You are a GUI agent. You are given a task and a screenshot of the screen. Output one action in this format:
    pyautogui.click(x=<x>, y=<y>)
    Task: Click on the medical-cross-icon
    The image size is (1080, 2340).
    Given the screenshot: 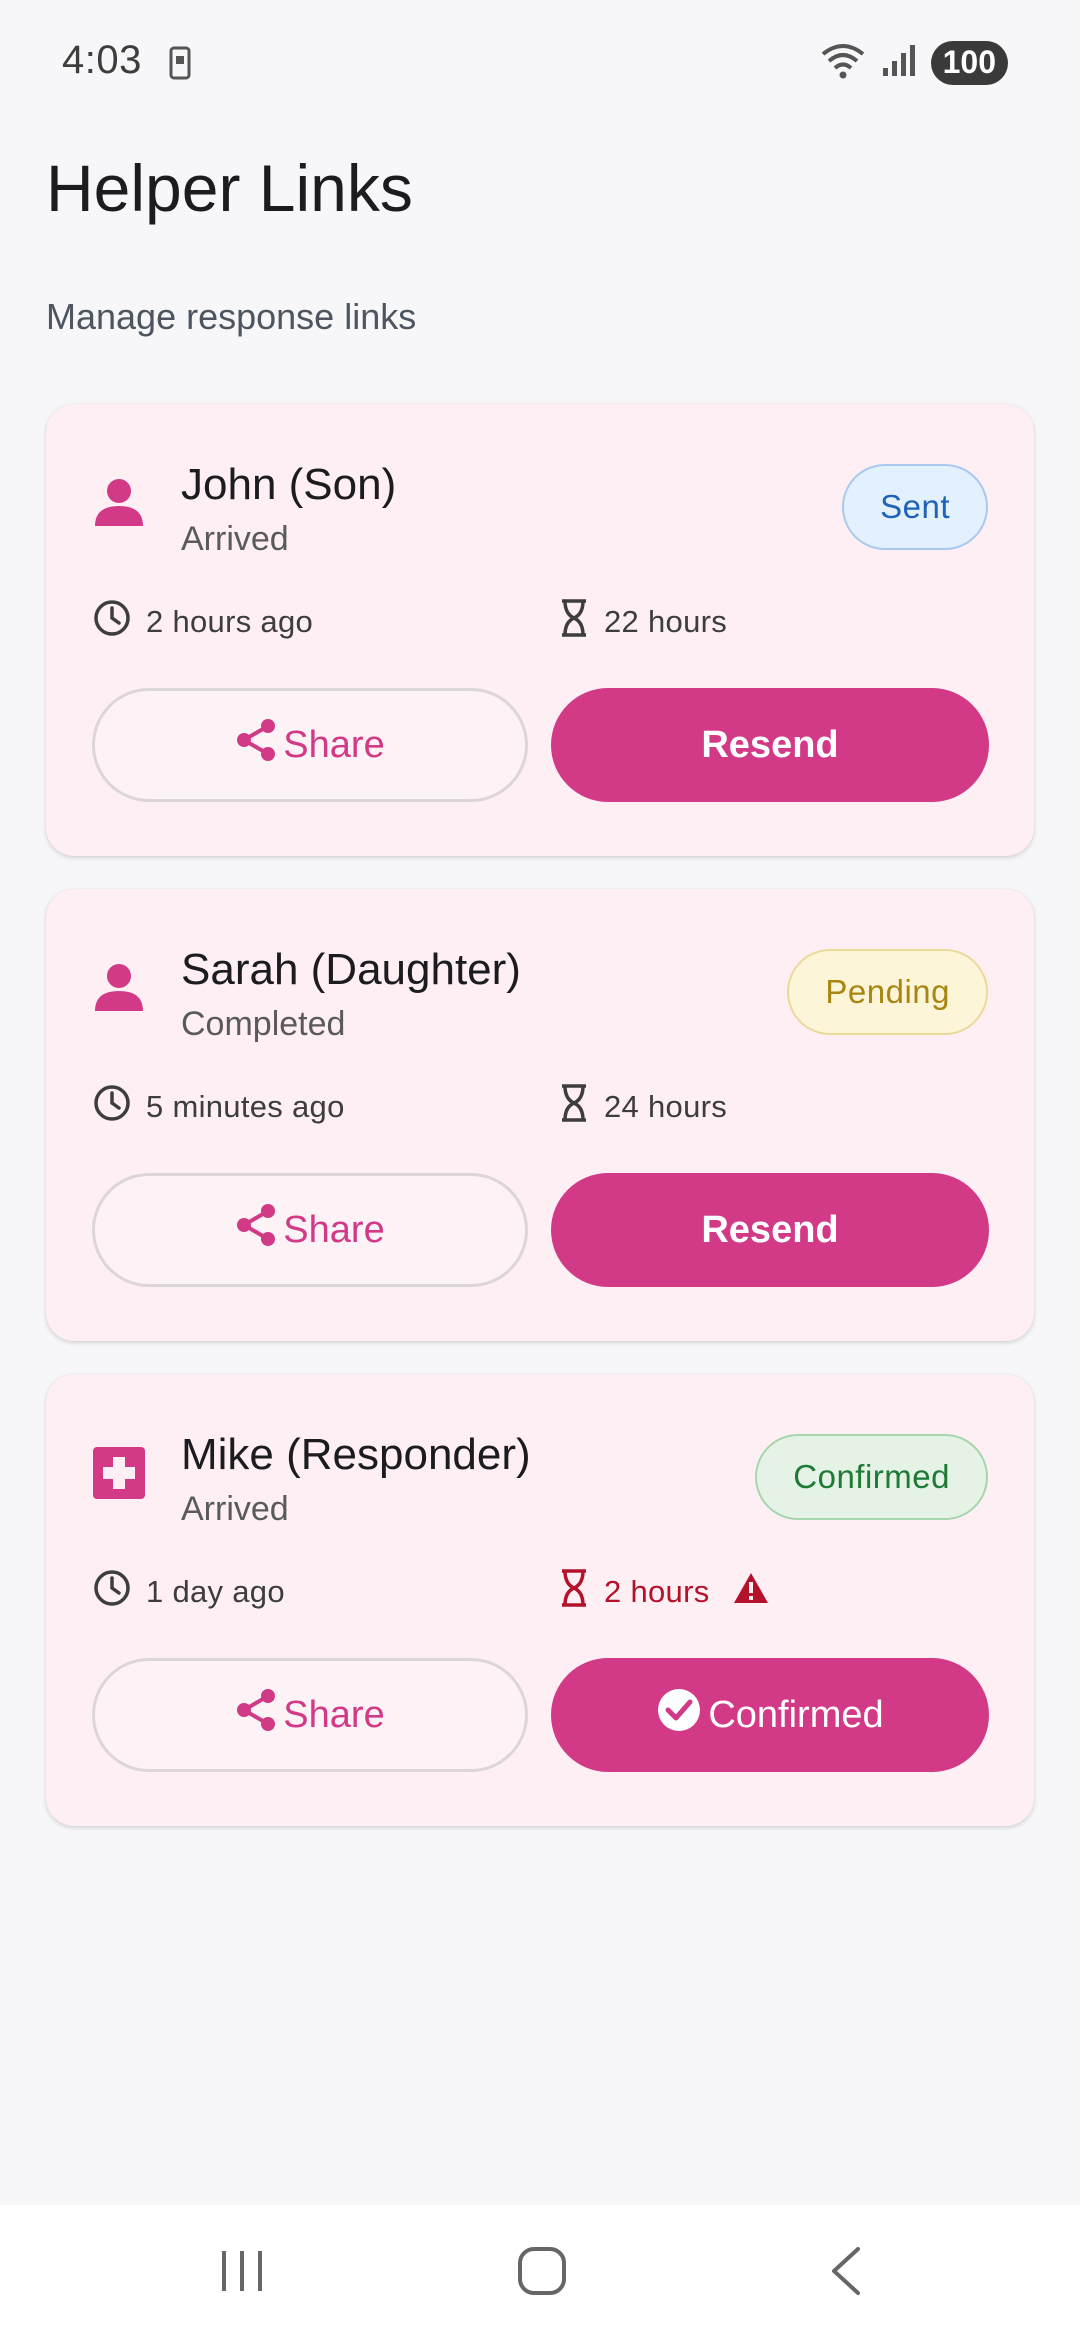 What is the action you would take?
    pyautogui.click(x=119, y=1473)
    